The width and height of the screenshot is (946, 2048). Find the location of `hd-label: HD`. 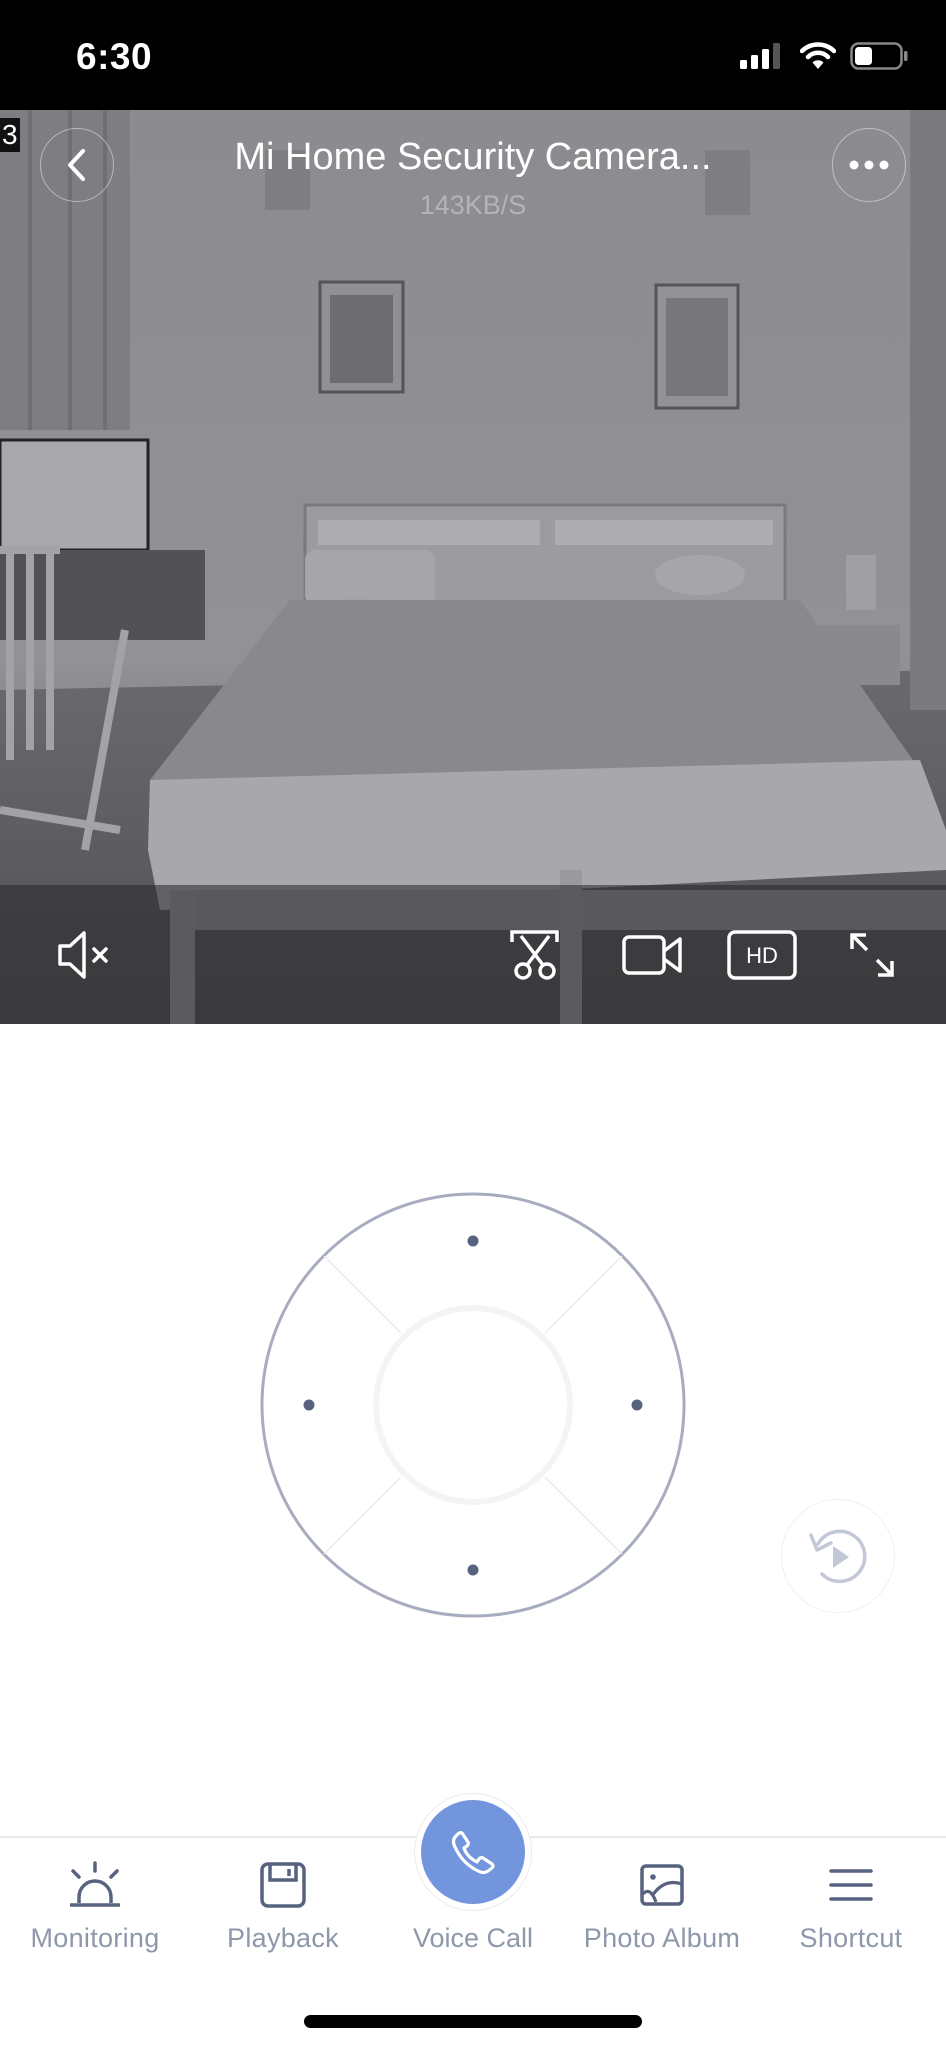

hd-label: HD is located at coordinates (762, 955).